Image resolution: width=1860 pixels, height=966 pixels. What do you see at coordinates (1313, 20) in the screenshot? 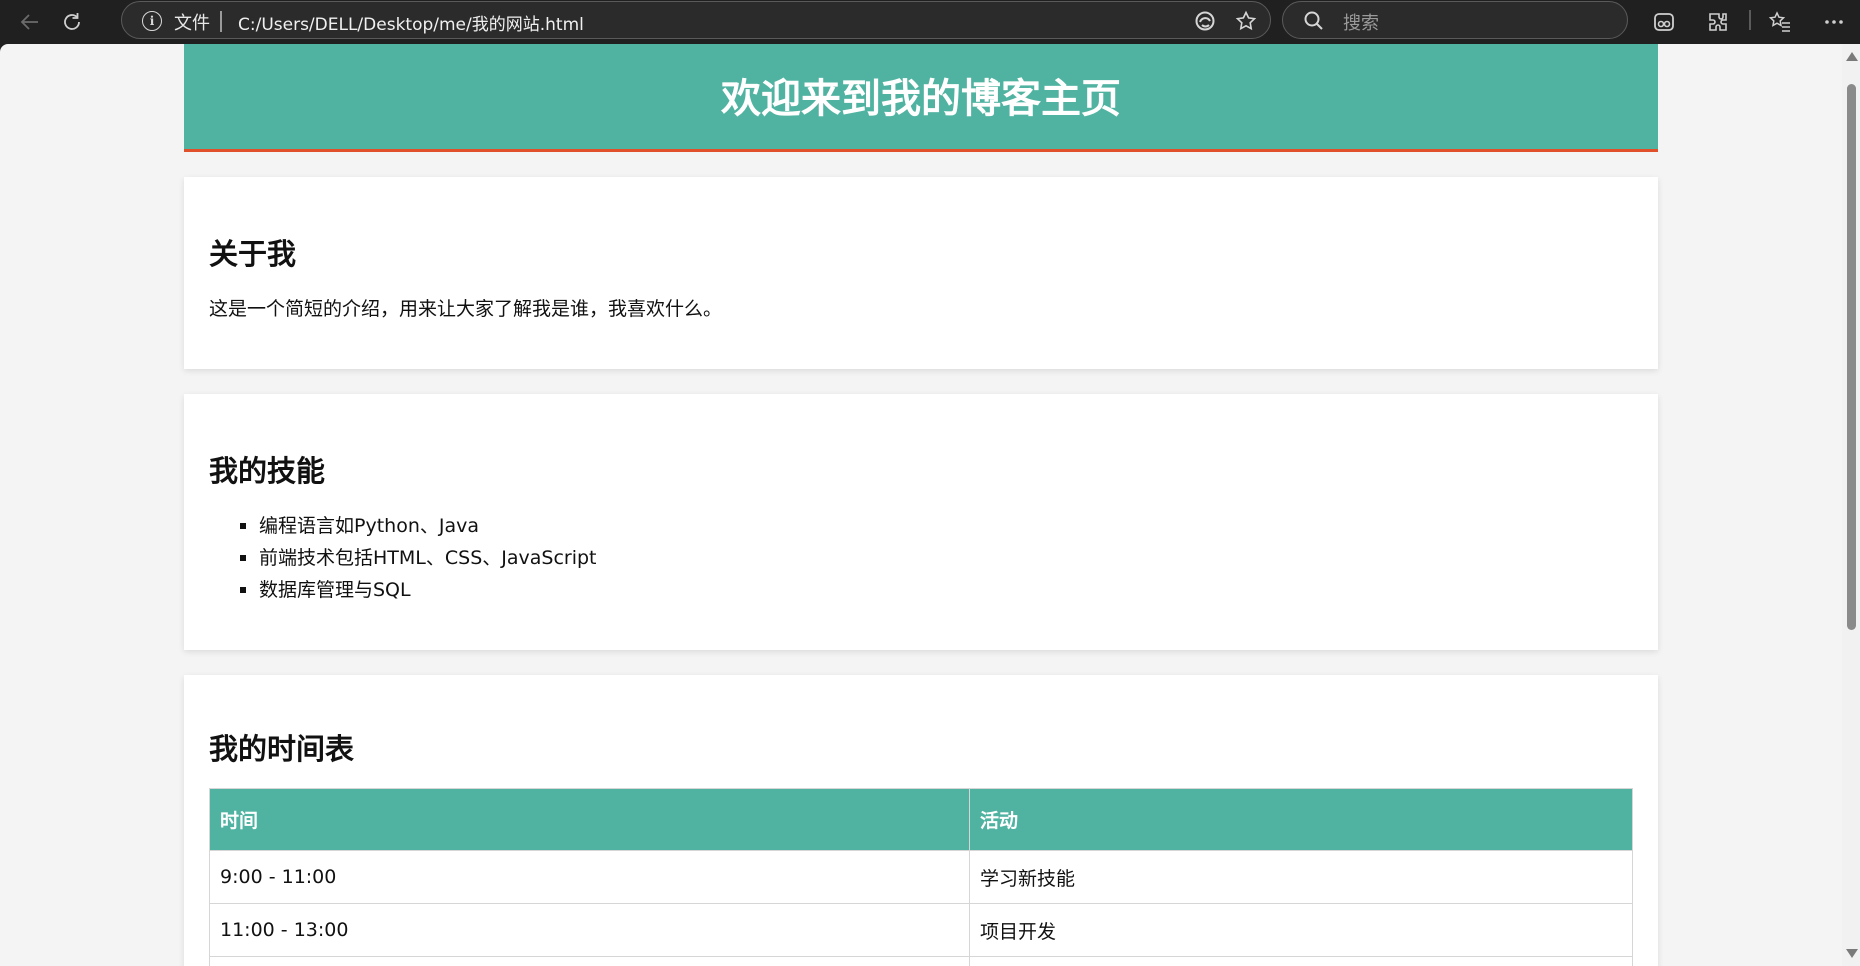
I see `search-icon` at bounding box center [1313, 20].